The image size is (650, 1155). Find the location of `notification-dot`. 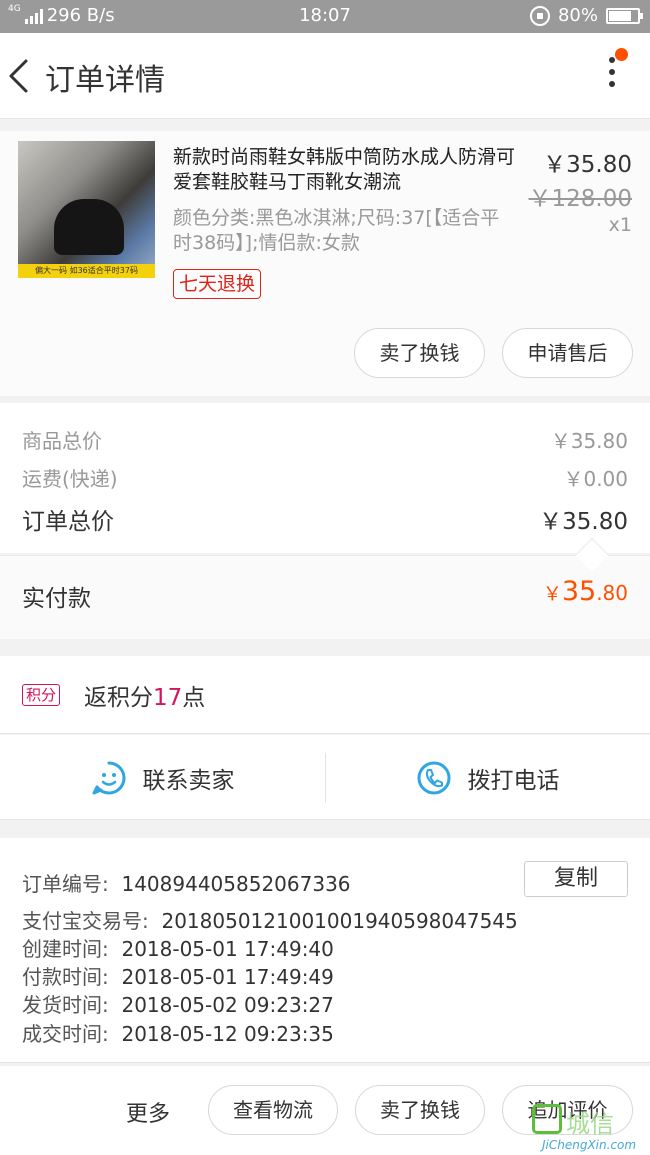

notification-dot is located at coordinates (621, 54).